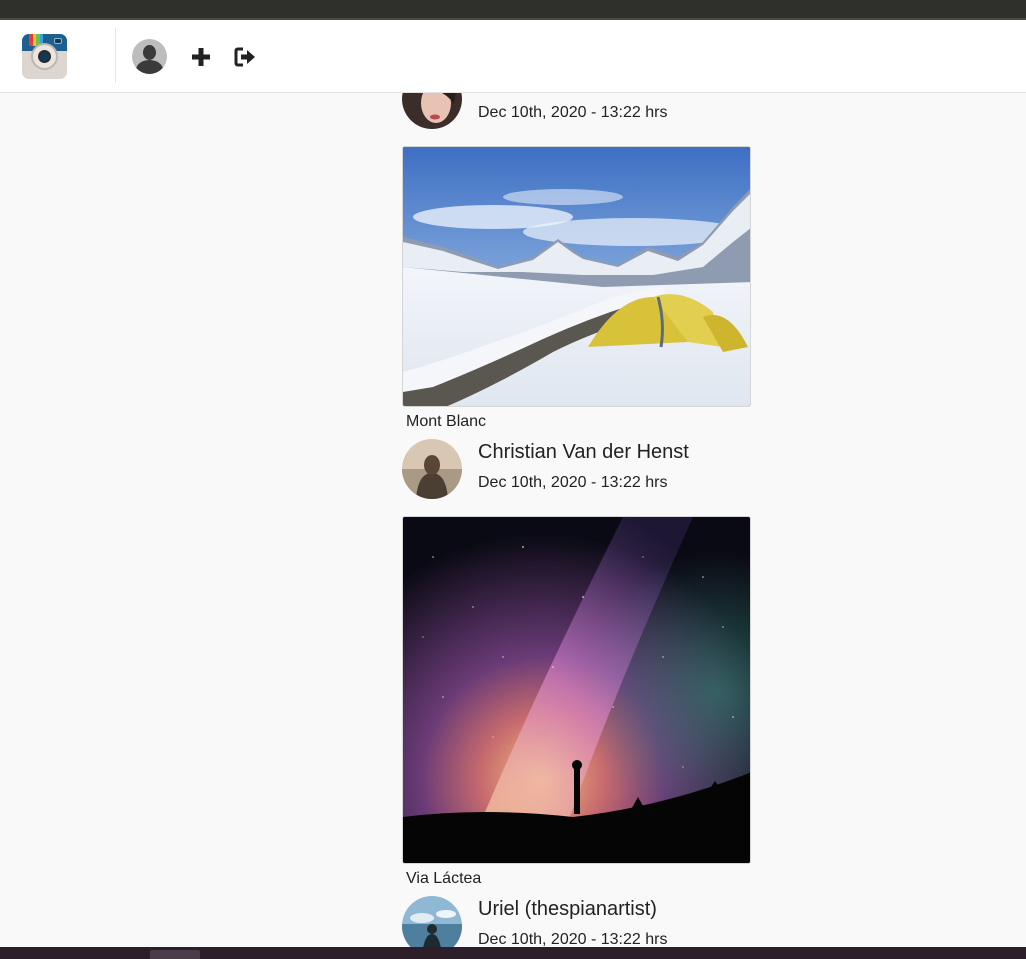 The image size is (1026, 959). I want to click on os-taskbar, so click(513, 953).